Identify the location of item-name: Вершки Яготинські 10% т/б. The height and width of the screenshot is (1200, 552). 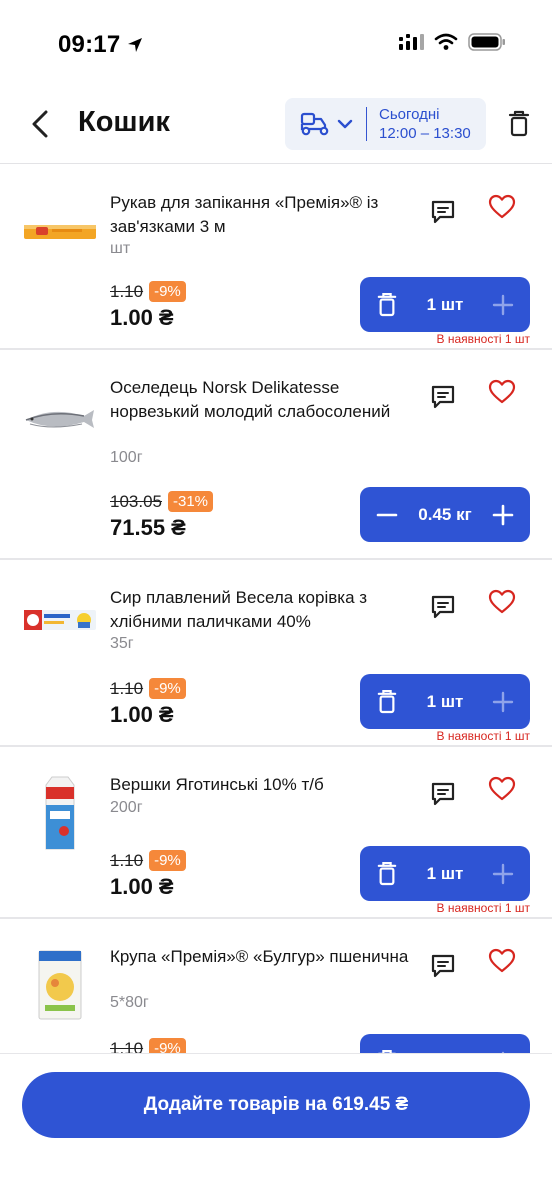
(260, 785).